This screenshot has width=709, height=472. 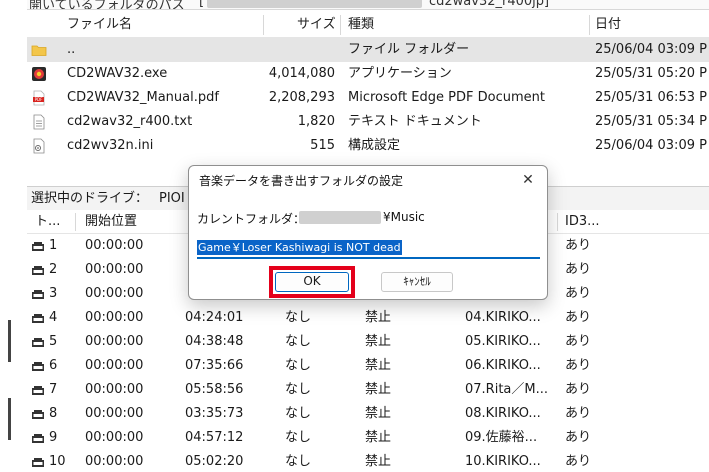 What do you see at coordinates (53, 269) in the screenshot?
I see `track-number: 2` at bounding box center [53, 269].